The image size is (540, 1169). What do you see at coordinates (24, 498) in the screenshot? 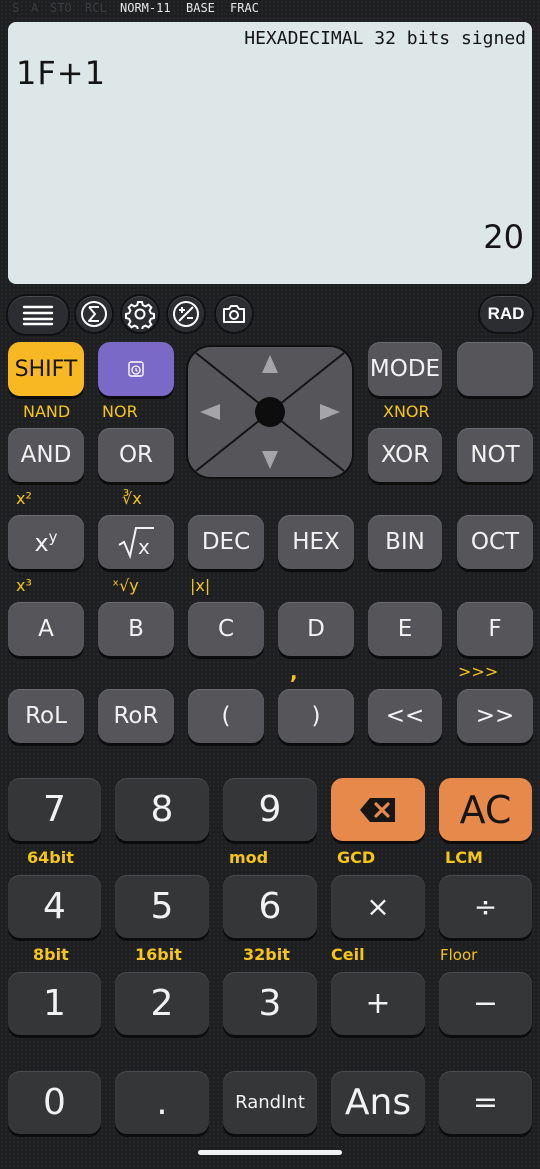
I see `x-squared-label: x²` at bounding box center [24, 498].